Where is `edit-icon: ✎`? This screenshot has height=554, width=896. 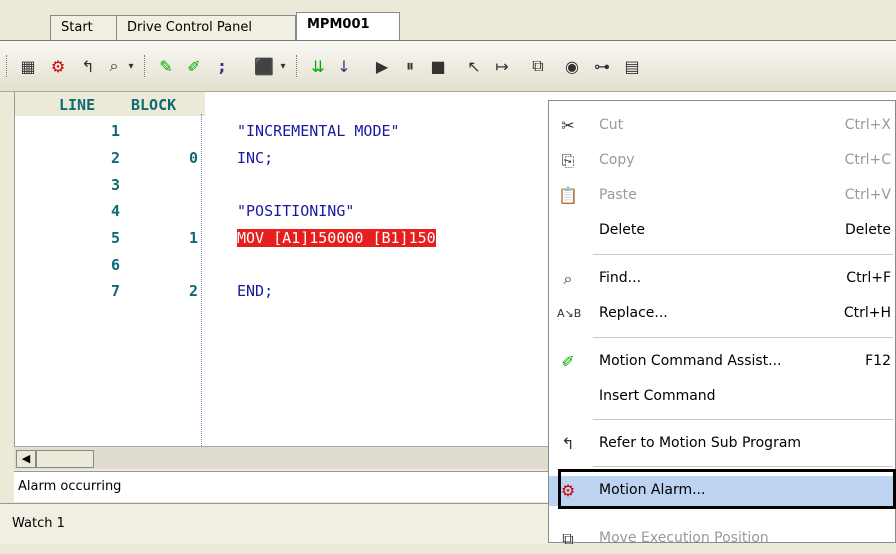
edit-icon: ✎ is located at coordinates (166, 66).